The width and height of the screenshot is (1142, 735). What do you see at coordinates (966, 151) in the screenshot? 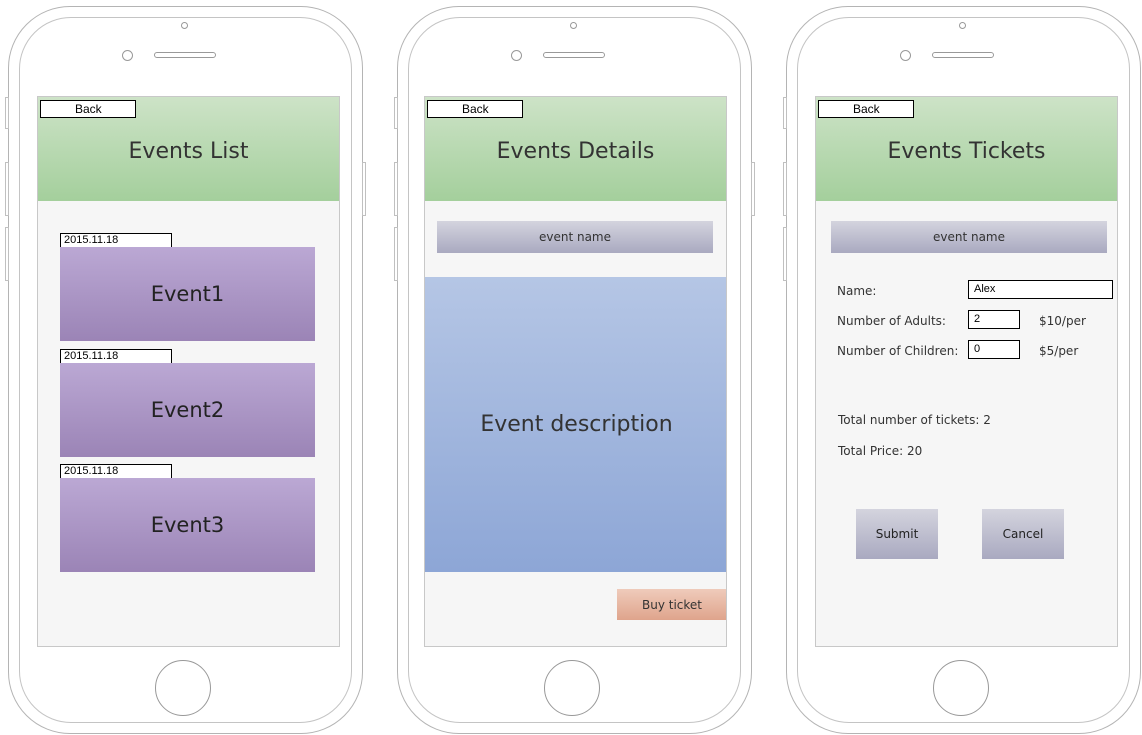
I see `page-title: Events Tickets` at bounding box center [966, 151].